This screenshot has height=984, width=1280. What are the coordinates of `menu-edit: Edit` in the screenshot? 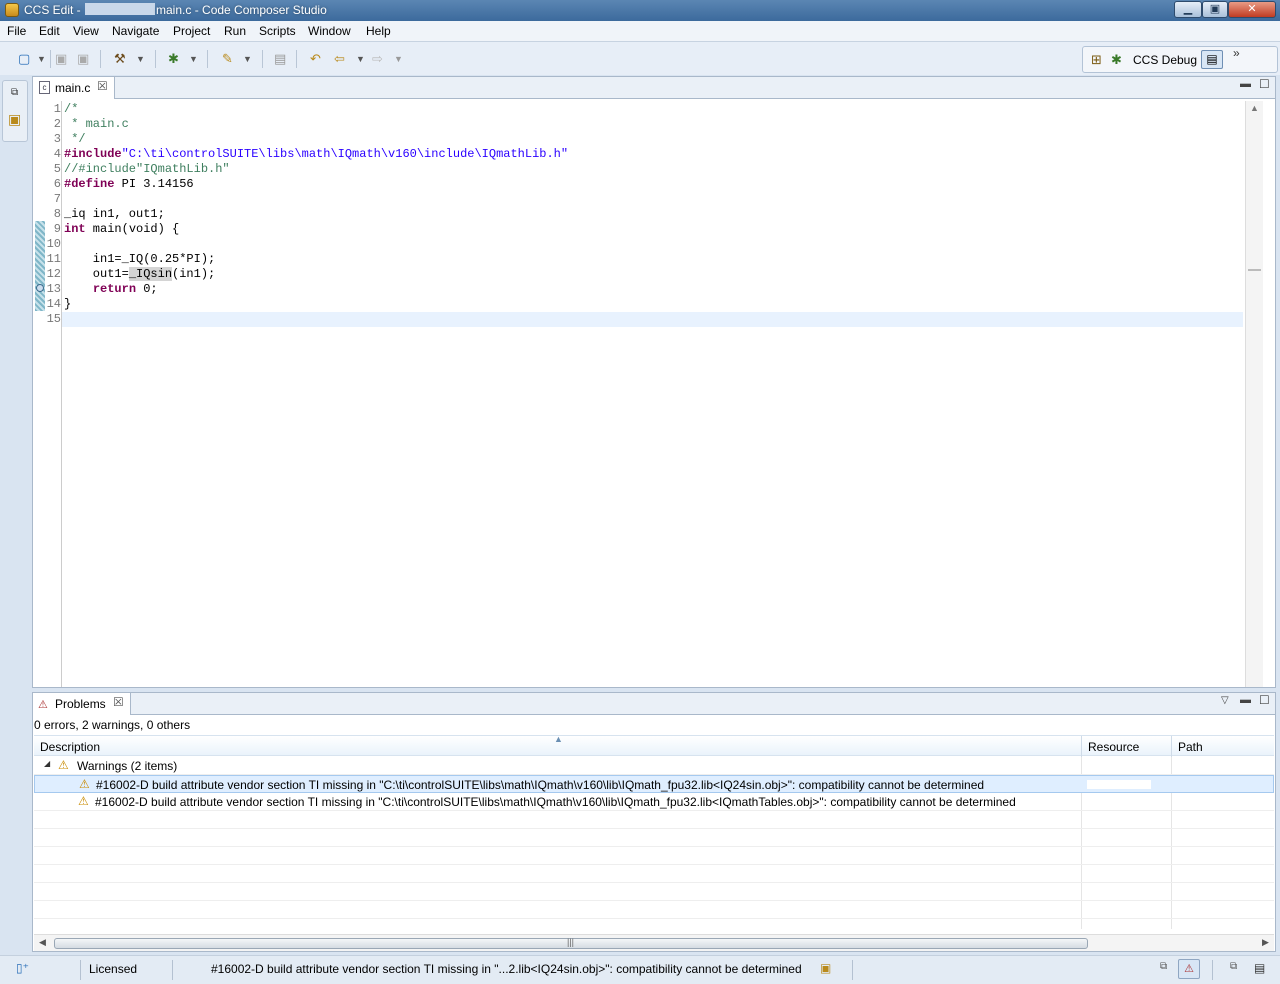 It's located at (49, 31).